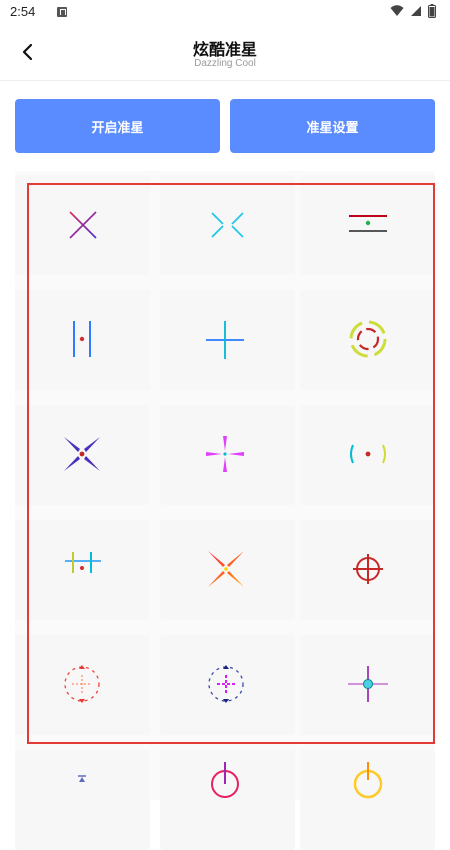 This screenshot has height=850, width=450. I want to click on page-title: 炫酷准星, so click(224, 49).